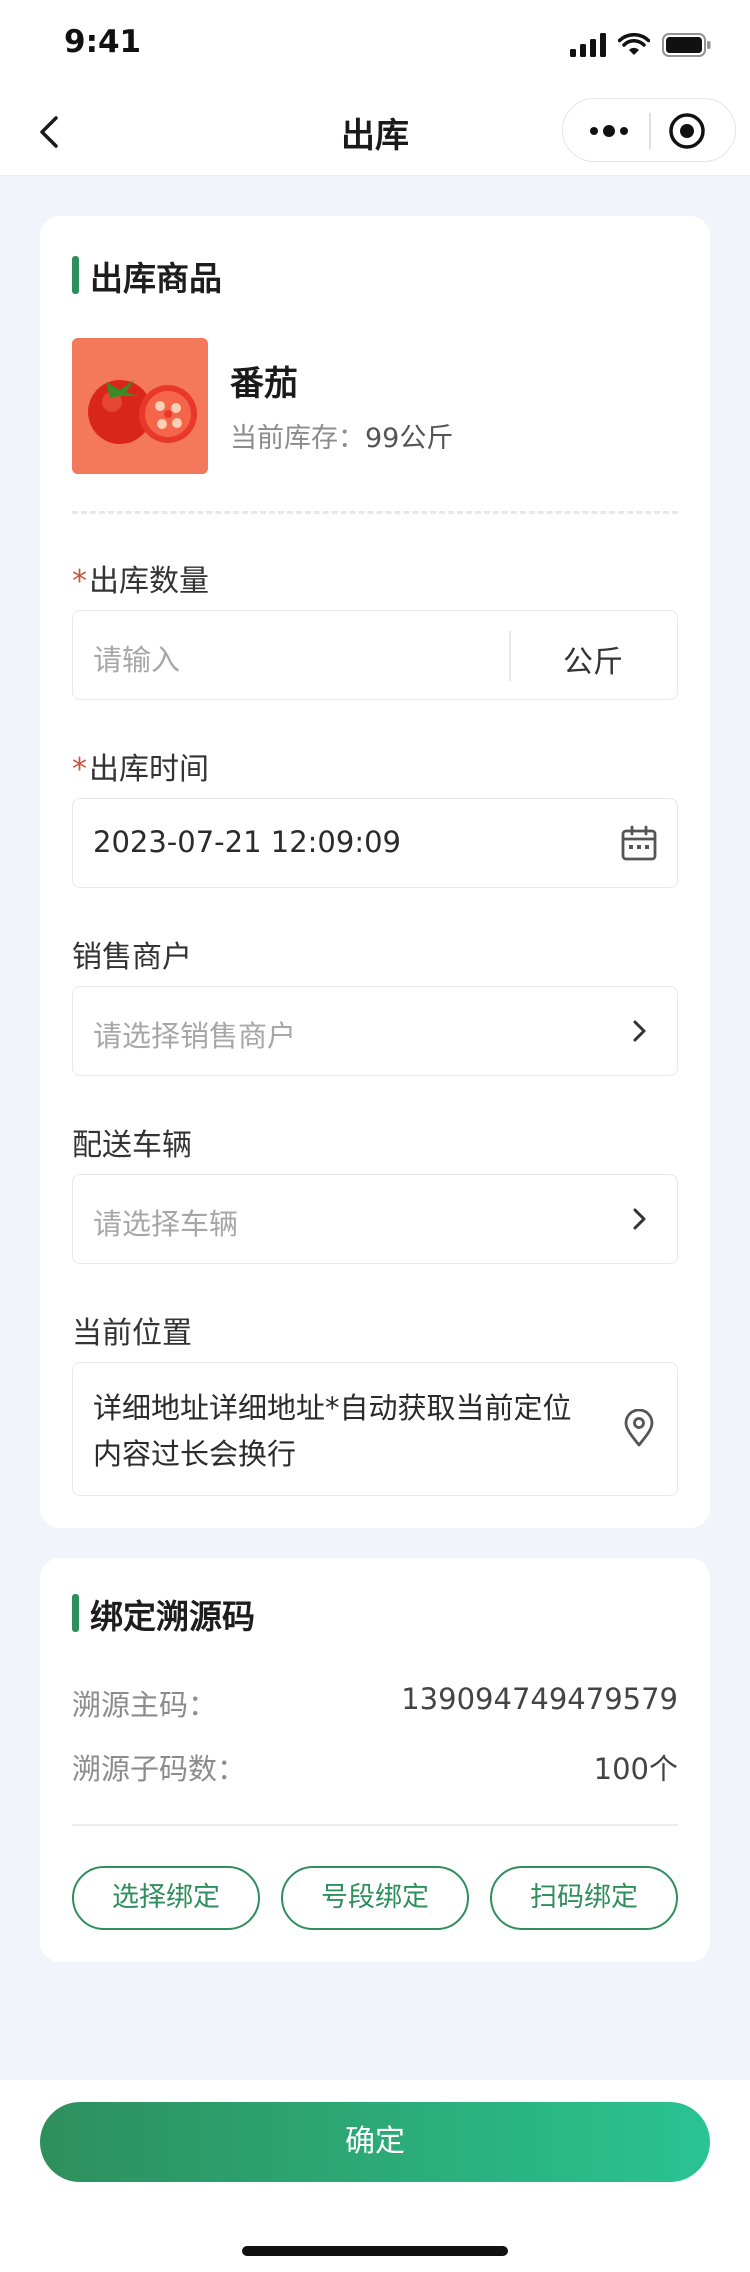 The height and width of the screenshot is (2272, 750). What do you see at coordinates (609, 131) in the screenshot?
I see `more-dots-icon` at bounding box center [609, 131].